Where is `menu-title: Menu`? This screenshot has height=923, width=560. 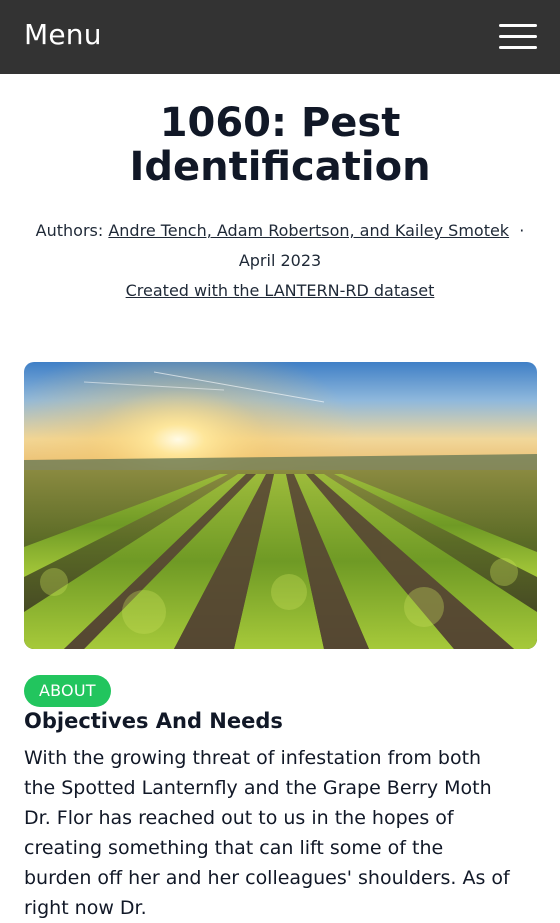 menu-title: Menu is located at coordinates (63, 34).